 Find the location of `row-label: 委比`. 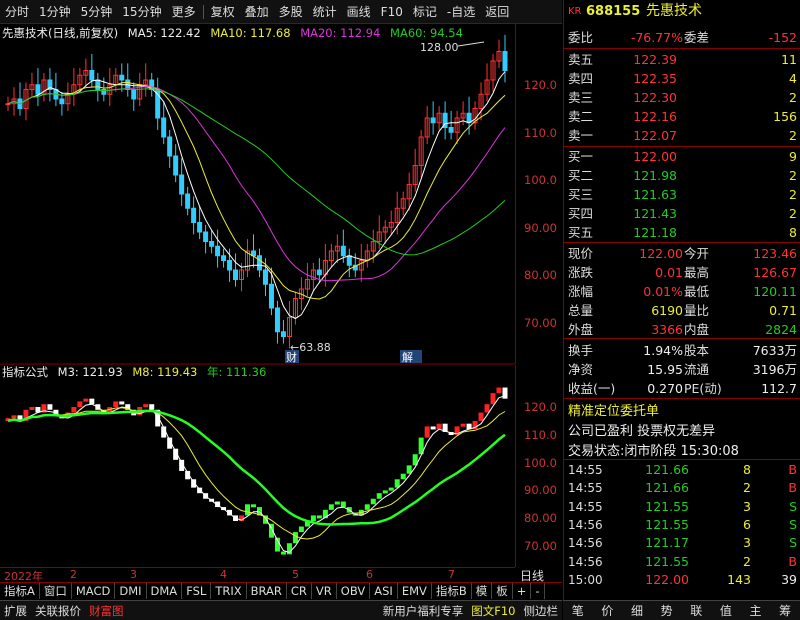

row-label: 委比 is located at coordinates (581, 37).